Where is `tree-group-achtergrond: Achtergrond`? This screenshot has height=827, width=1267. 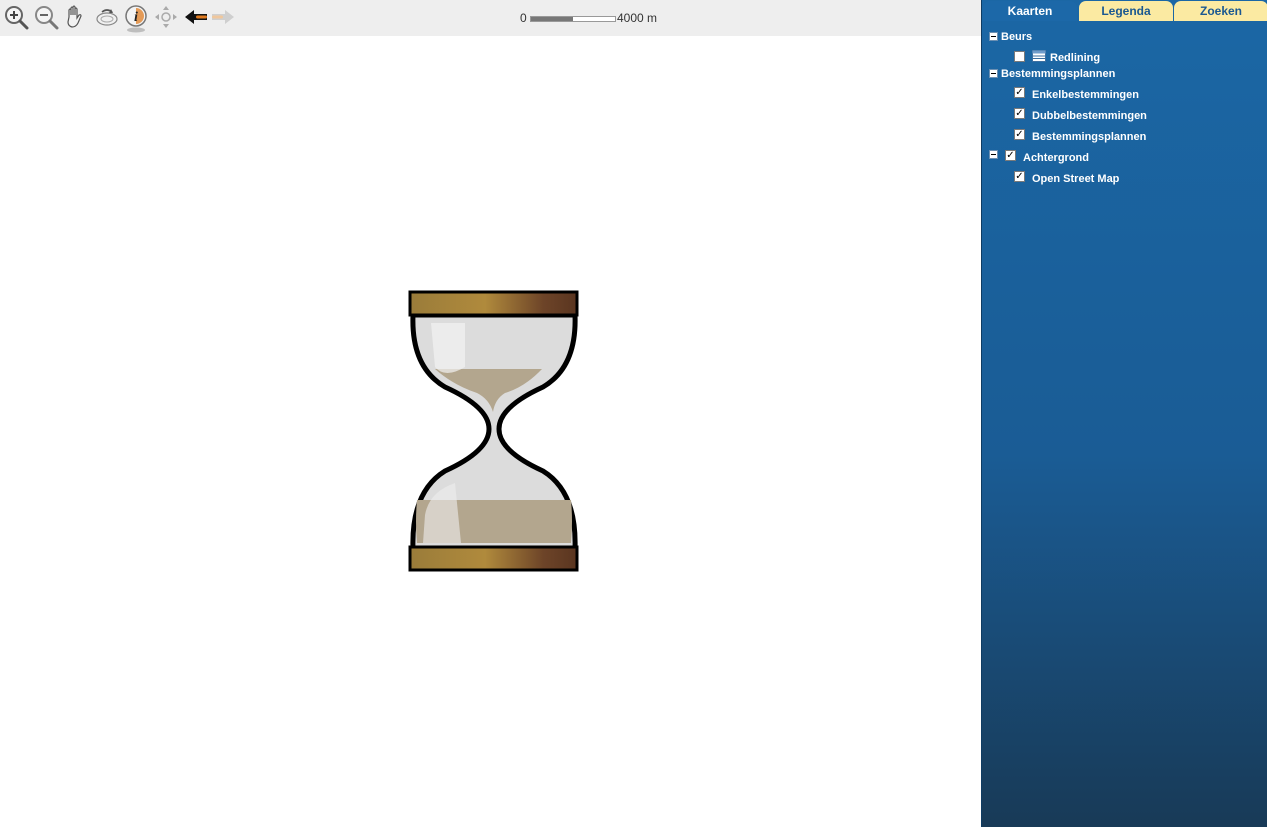 tree-group-achtergrond: Achtergrond is located at coordinates (1056, 158).